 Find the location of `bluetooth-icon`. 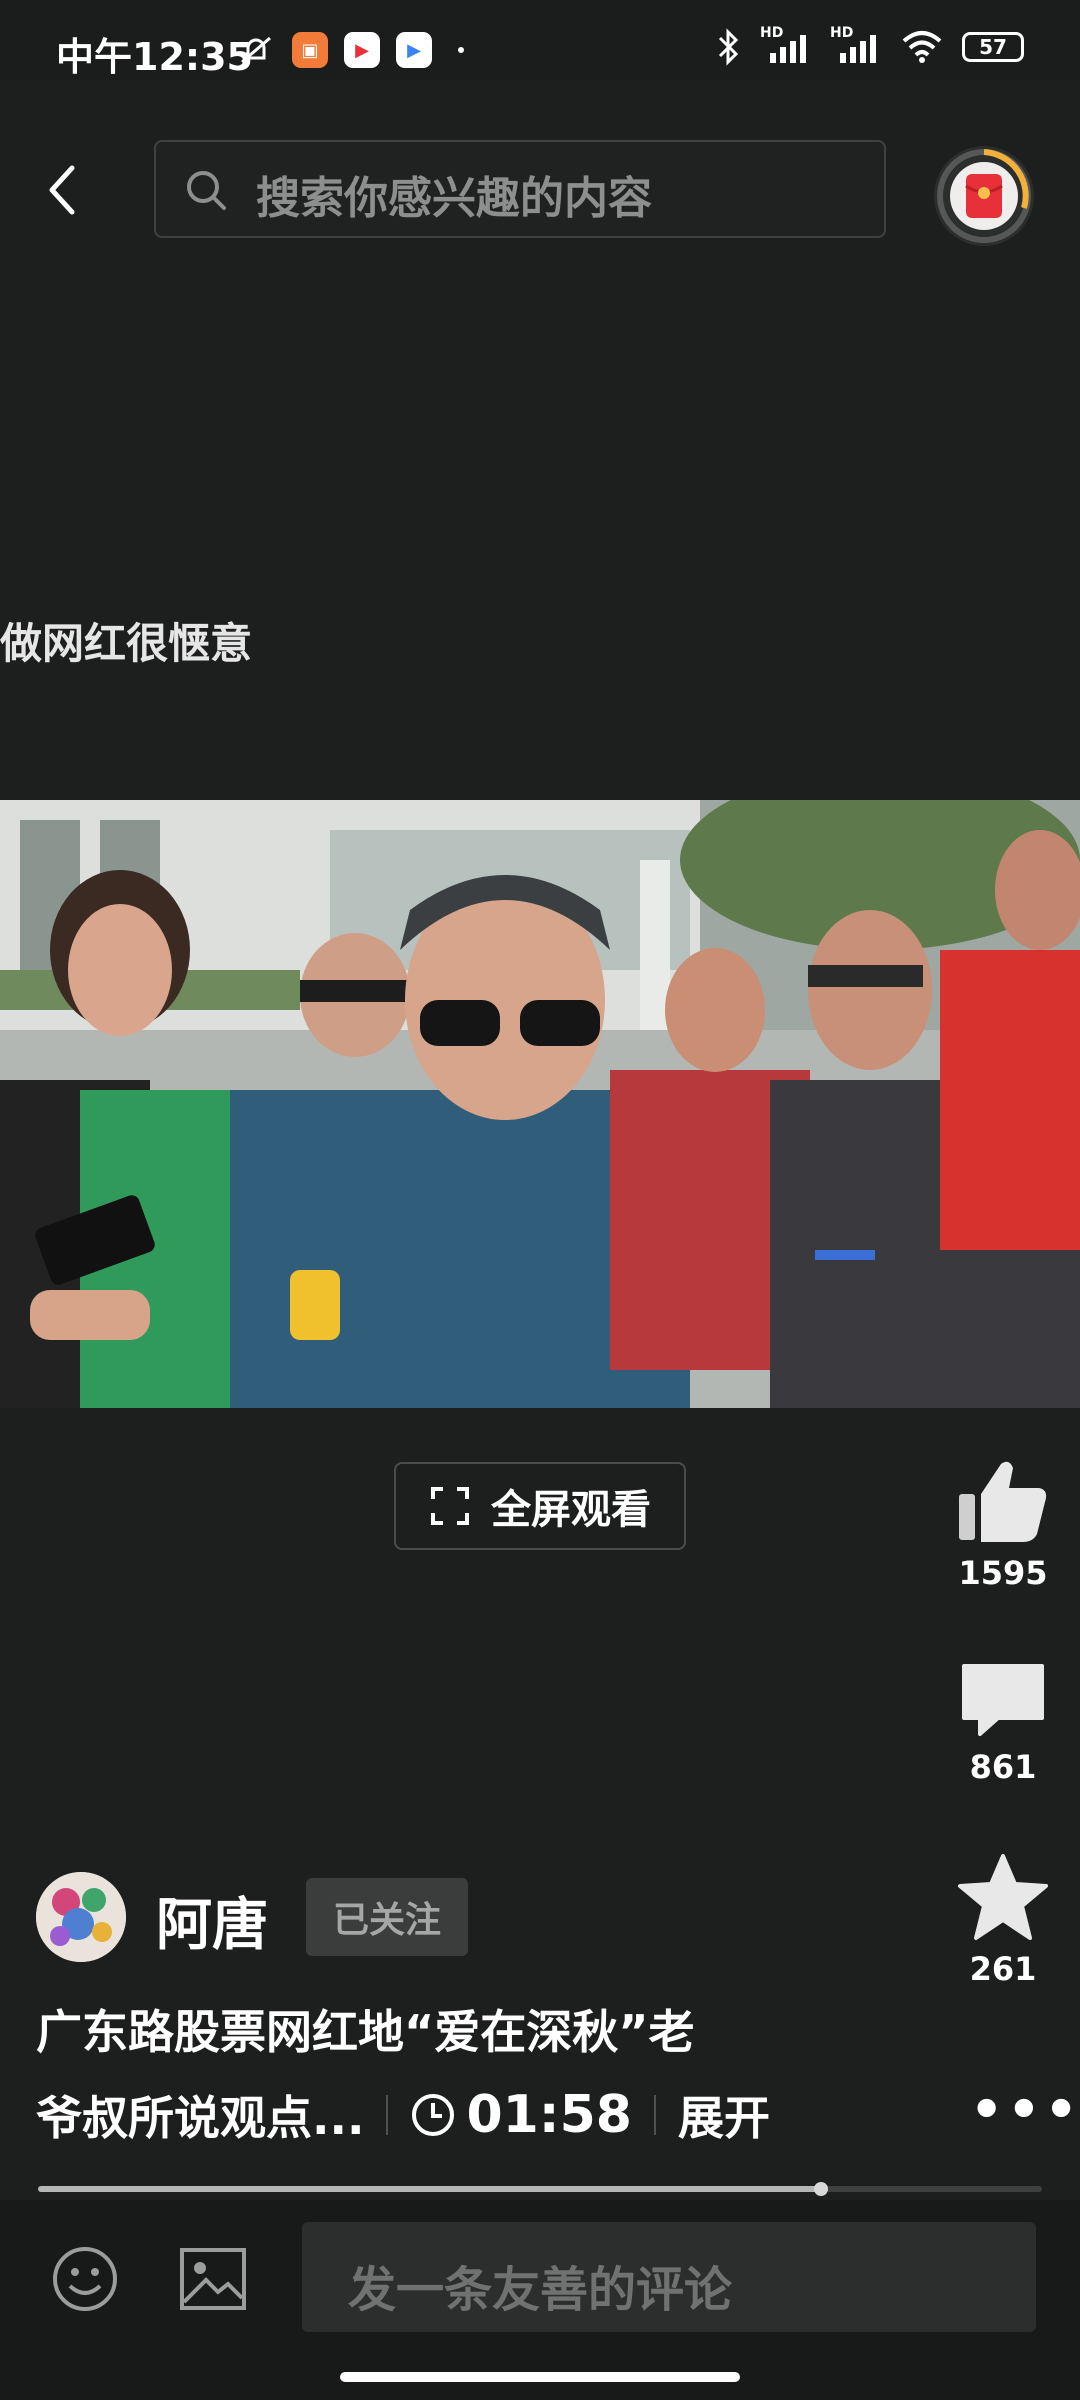

bluetooth-icon is located at coordinates (728, 47).